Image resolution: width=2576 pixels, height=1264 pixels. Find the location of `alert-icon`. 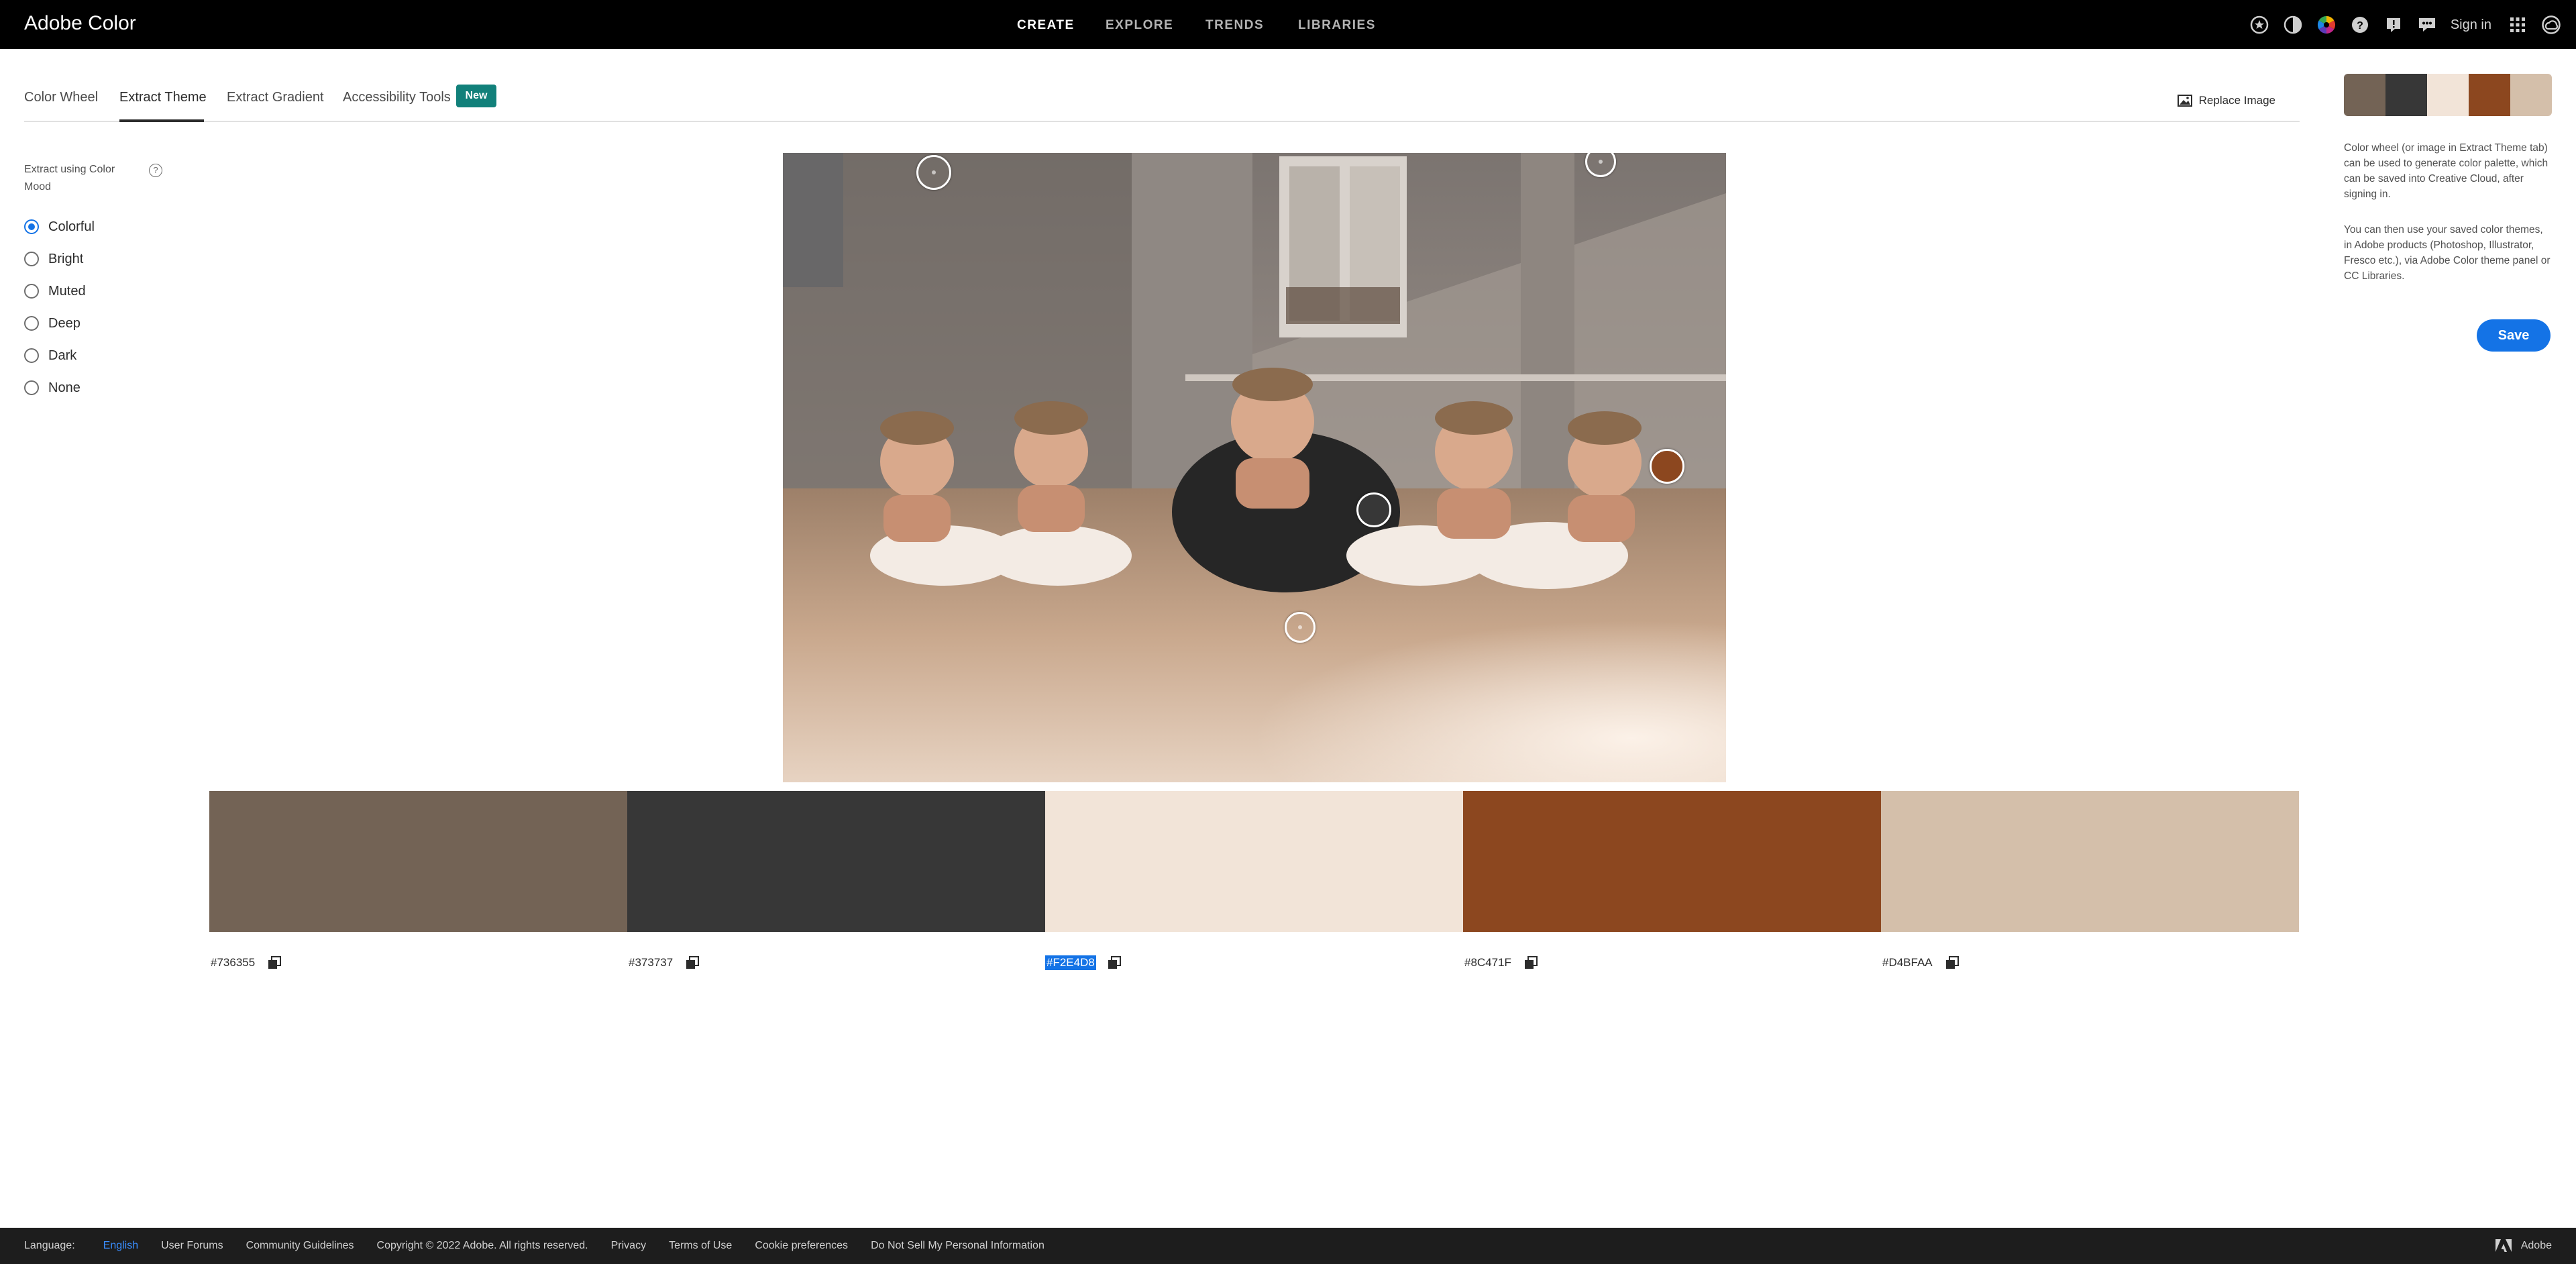

alert-icon is located at coordinates (2393, 24).